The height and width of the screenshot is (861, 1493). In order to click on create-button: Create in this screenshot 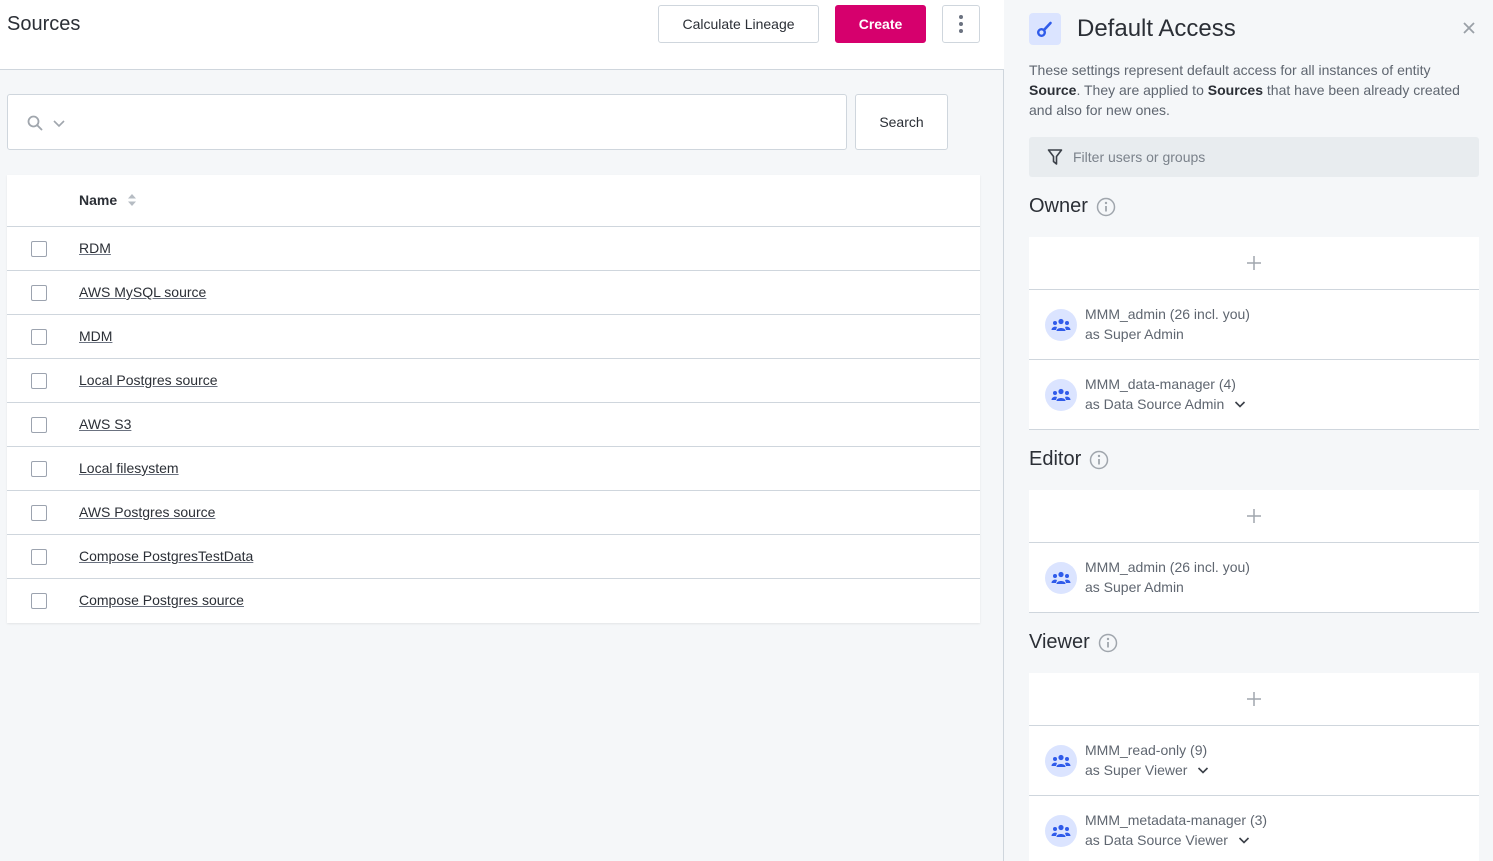, I will do `click(880, 24)`.